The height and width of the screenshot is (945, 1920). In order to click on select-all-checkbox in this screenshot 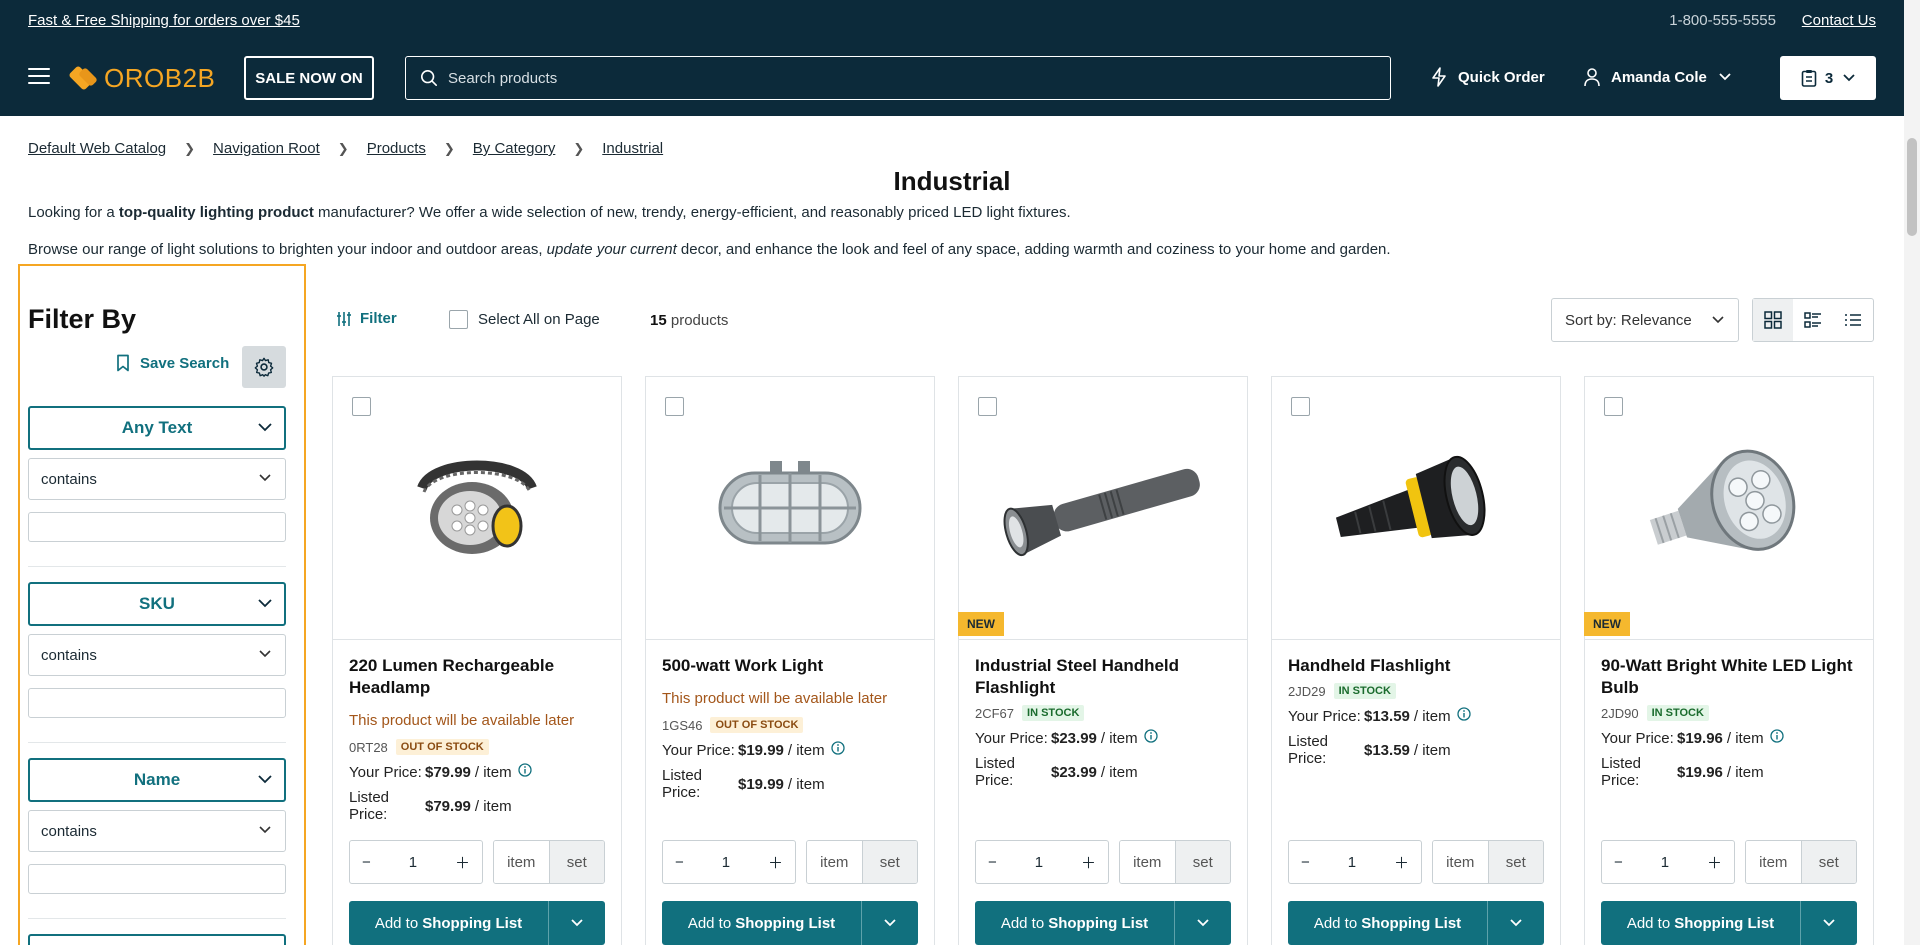, I will do `click(458, 319)`.